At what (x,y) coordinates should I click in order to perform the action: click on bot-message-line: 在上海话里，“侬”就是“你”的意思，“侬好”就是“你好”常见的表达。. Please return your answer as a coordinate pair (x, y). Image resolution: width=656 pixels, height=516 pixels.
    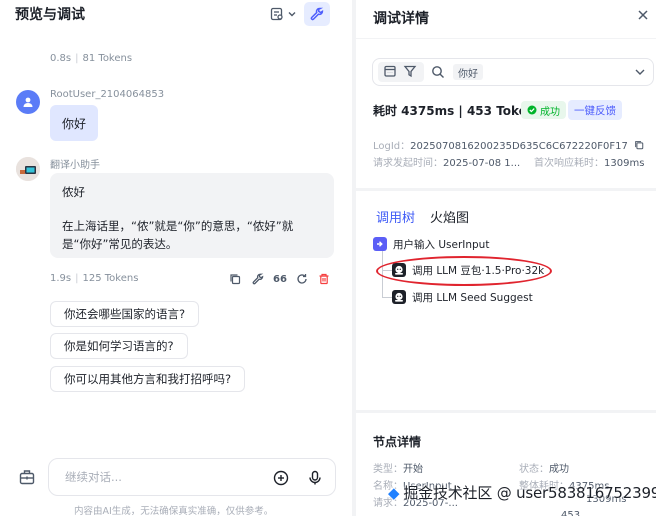
    Looking at the image, I should click on (178, 235).